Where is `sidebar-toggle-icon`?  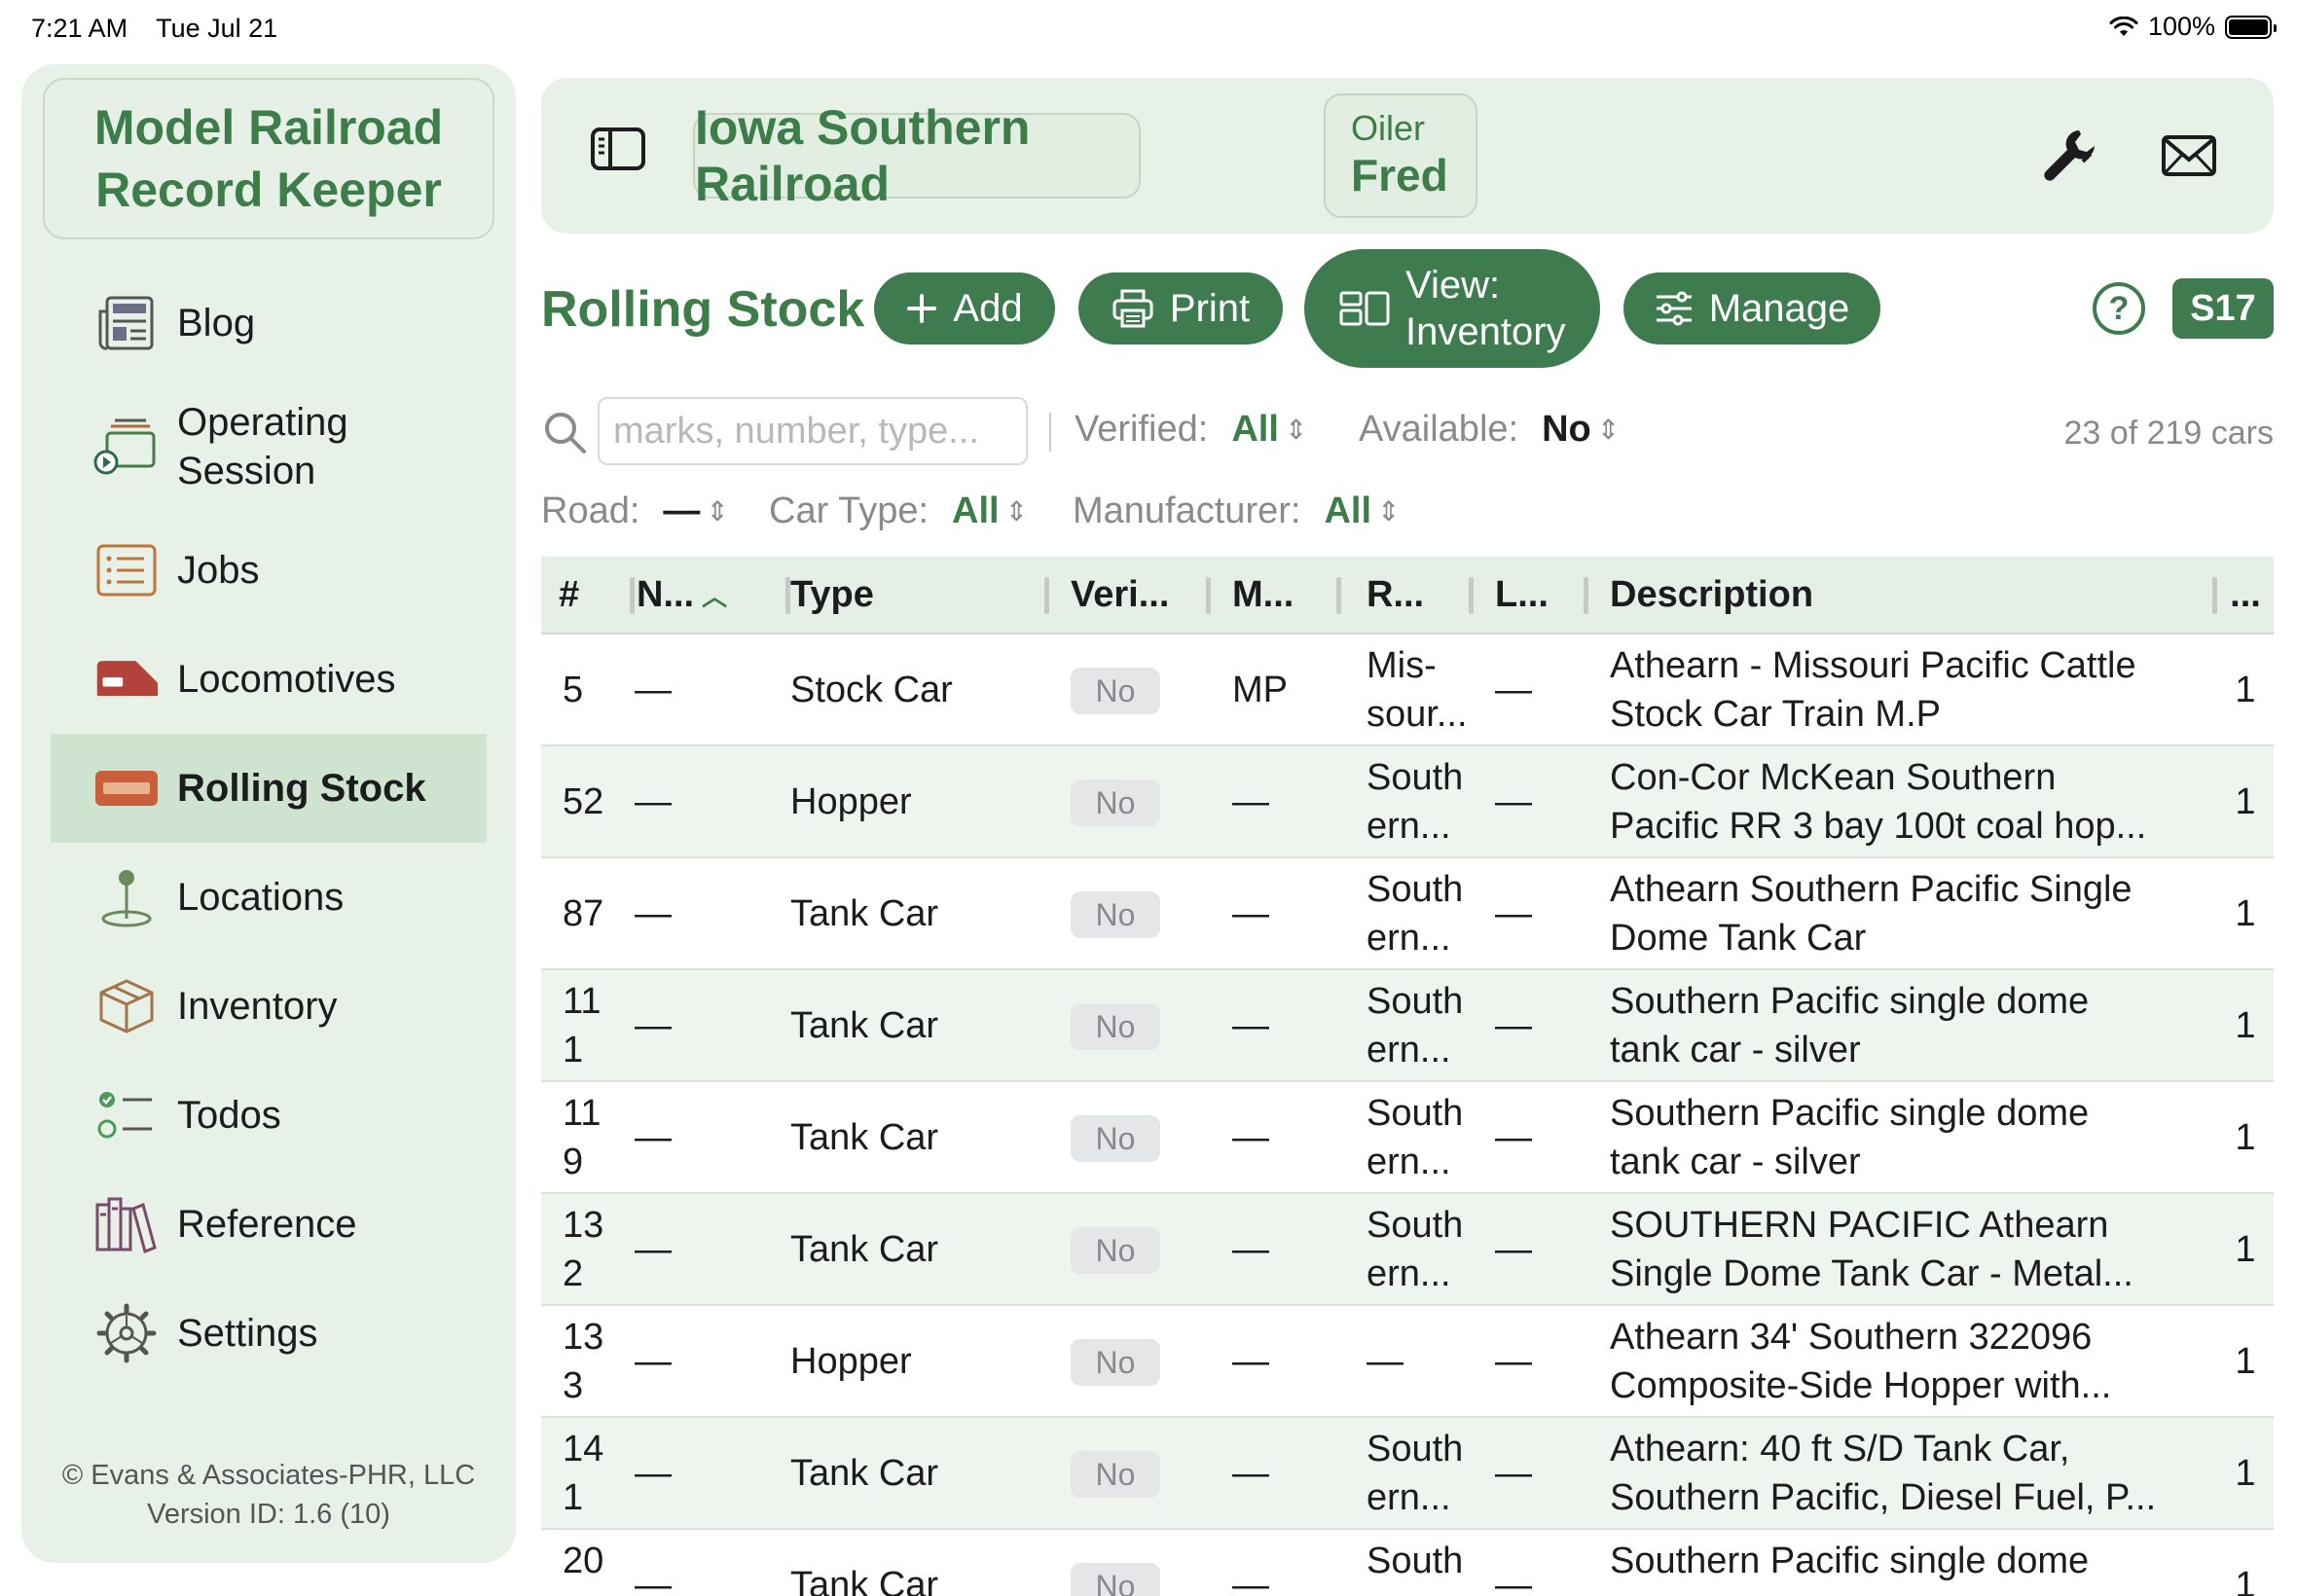 sidebar-toggle-icon is located at coordinates (618, 148).